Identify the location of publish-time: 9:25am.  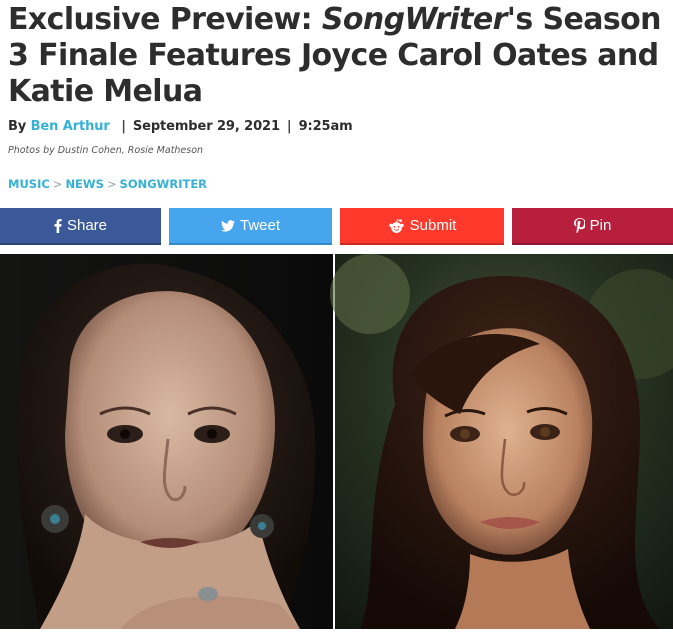
(325, 126).